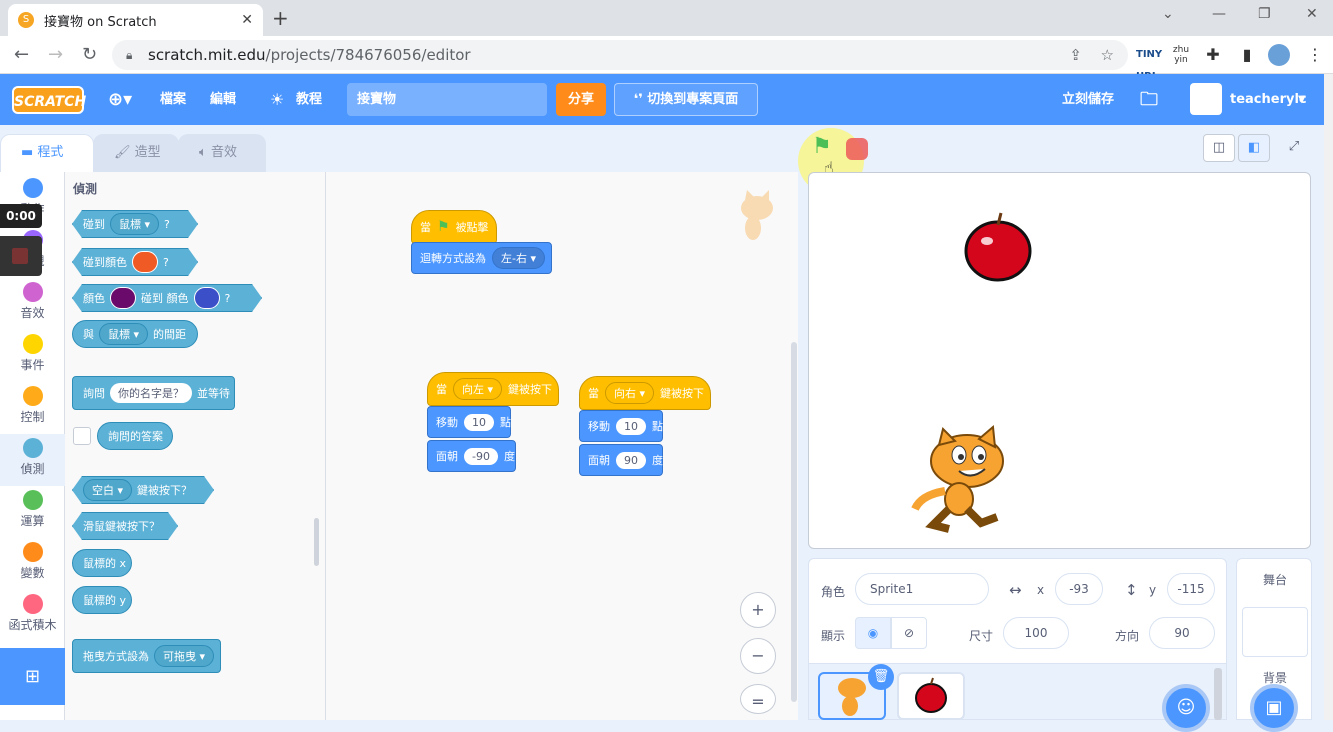 This screenshot has height=732, width=1333. I want to click on back-arrow-icon: ←, so click(21, 54).